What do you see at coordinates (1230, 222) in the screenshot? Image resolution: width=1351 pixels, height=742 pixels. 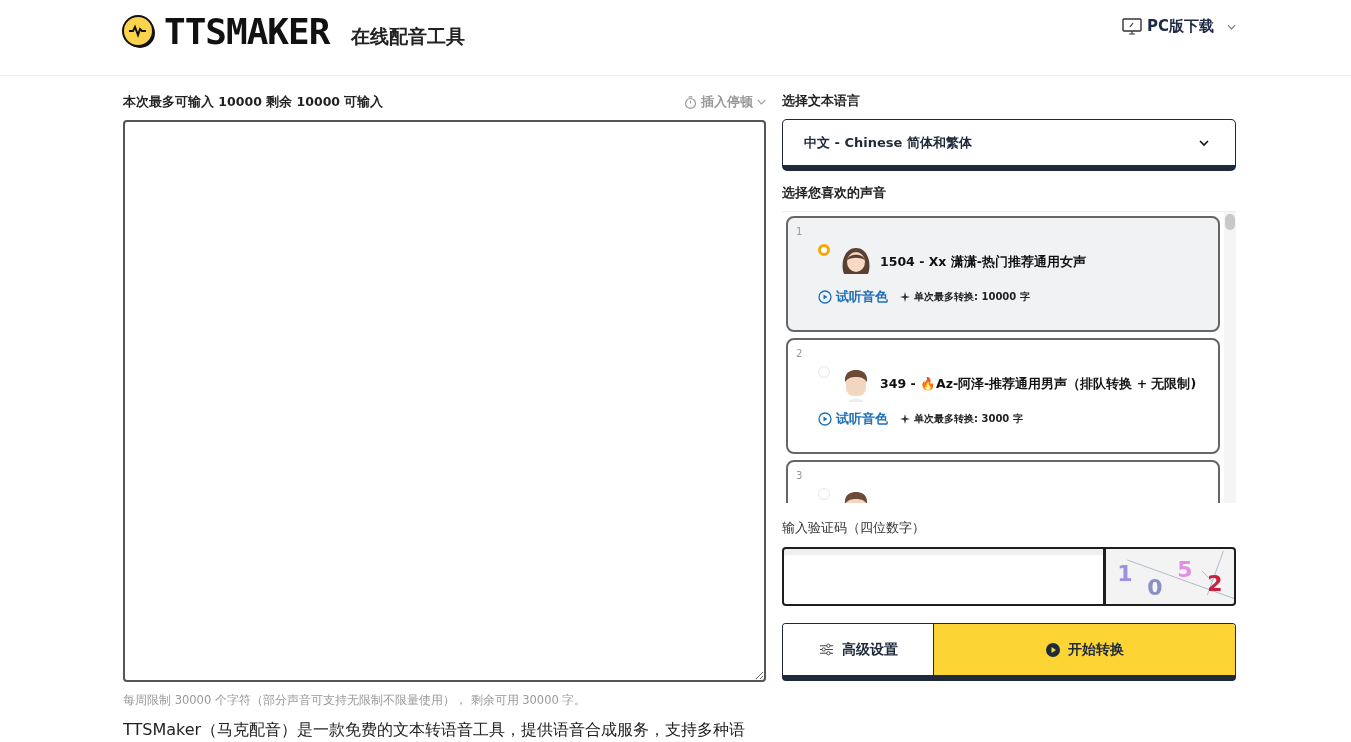 I see `scrollbar-thumb` at bounding box center [1230, 222].